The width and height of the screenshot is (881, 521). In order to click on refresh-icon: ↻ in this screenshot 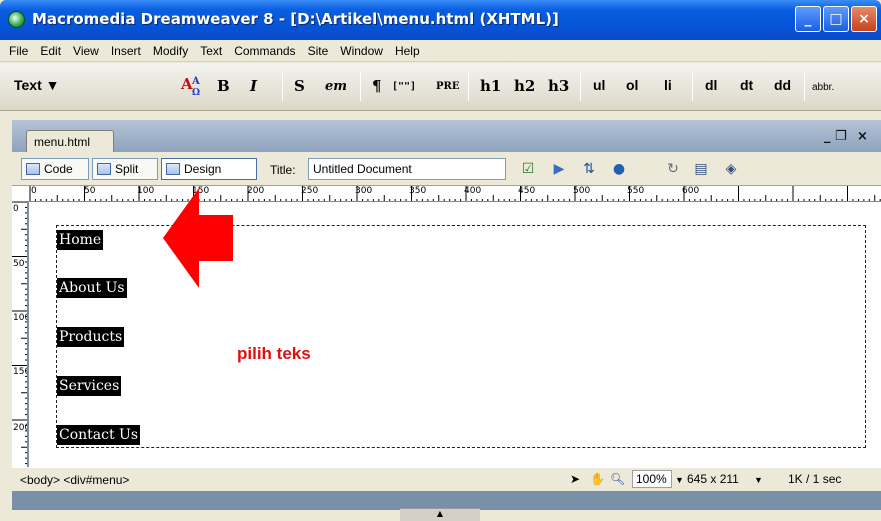, I will do `click(673, 169)`.